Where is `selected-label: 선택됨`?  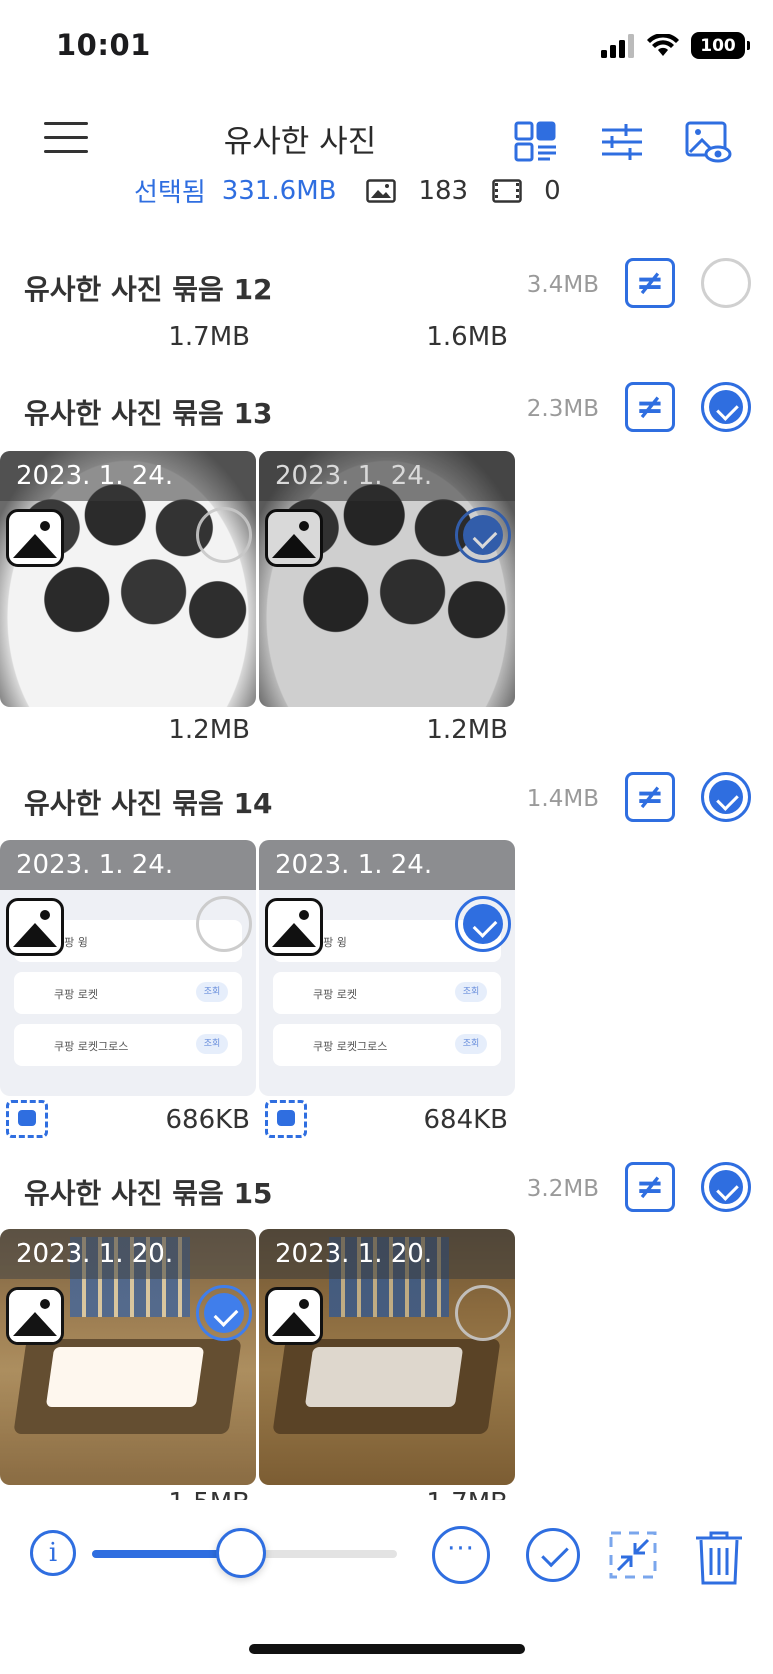 selected-label: 선택됨 is located at coordinates (170, 193).